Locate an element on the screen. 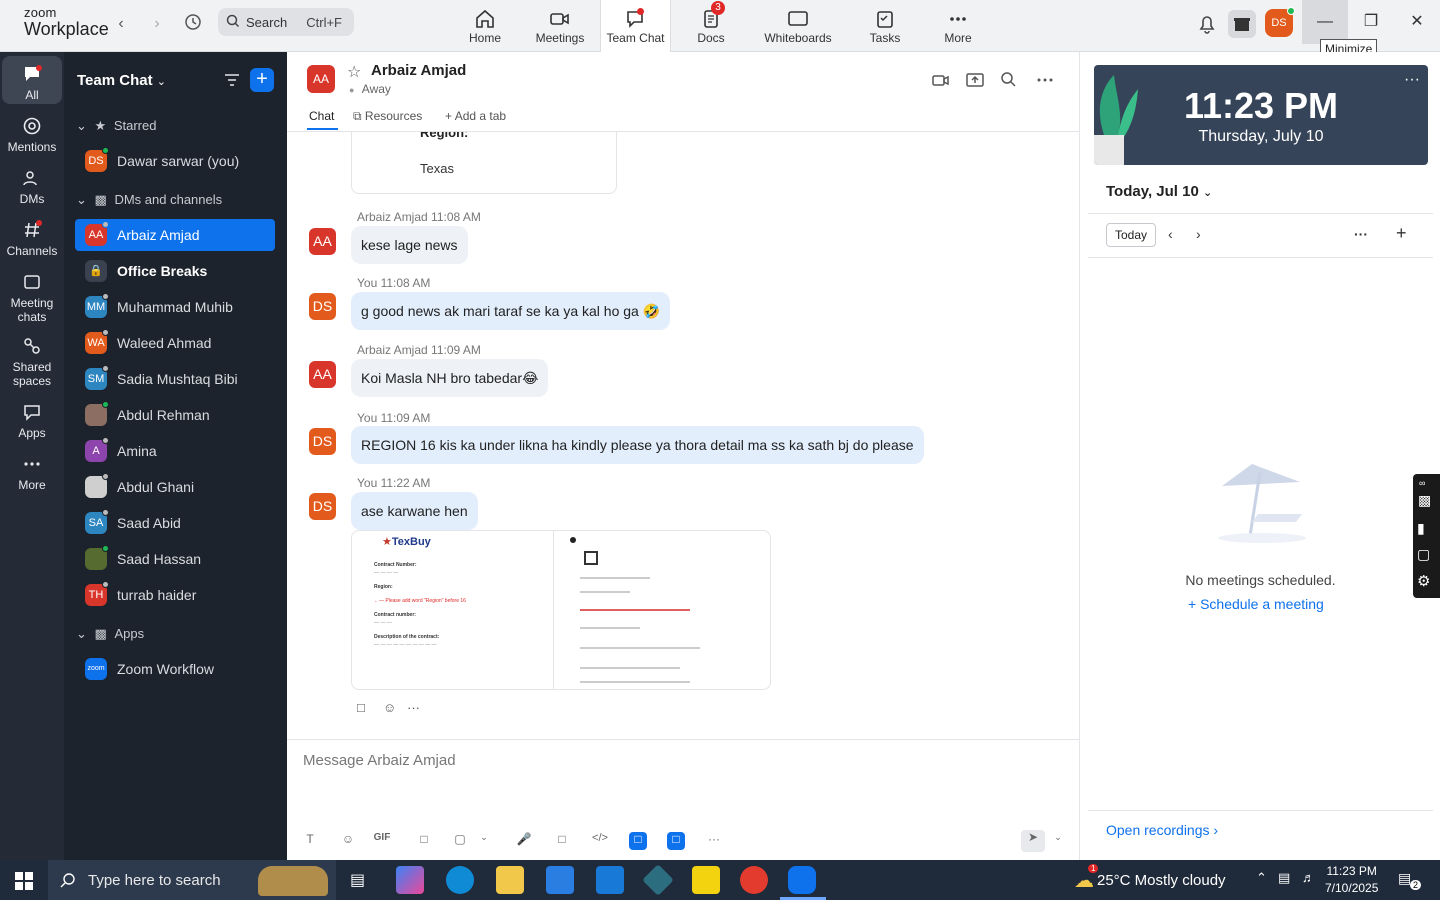 This screenshot has height=900, width=1440. restore-button: ❐ is located at coordinates (1371, 22).